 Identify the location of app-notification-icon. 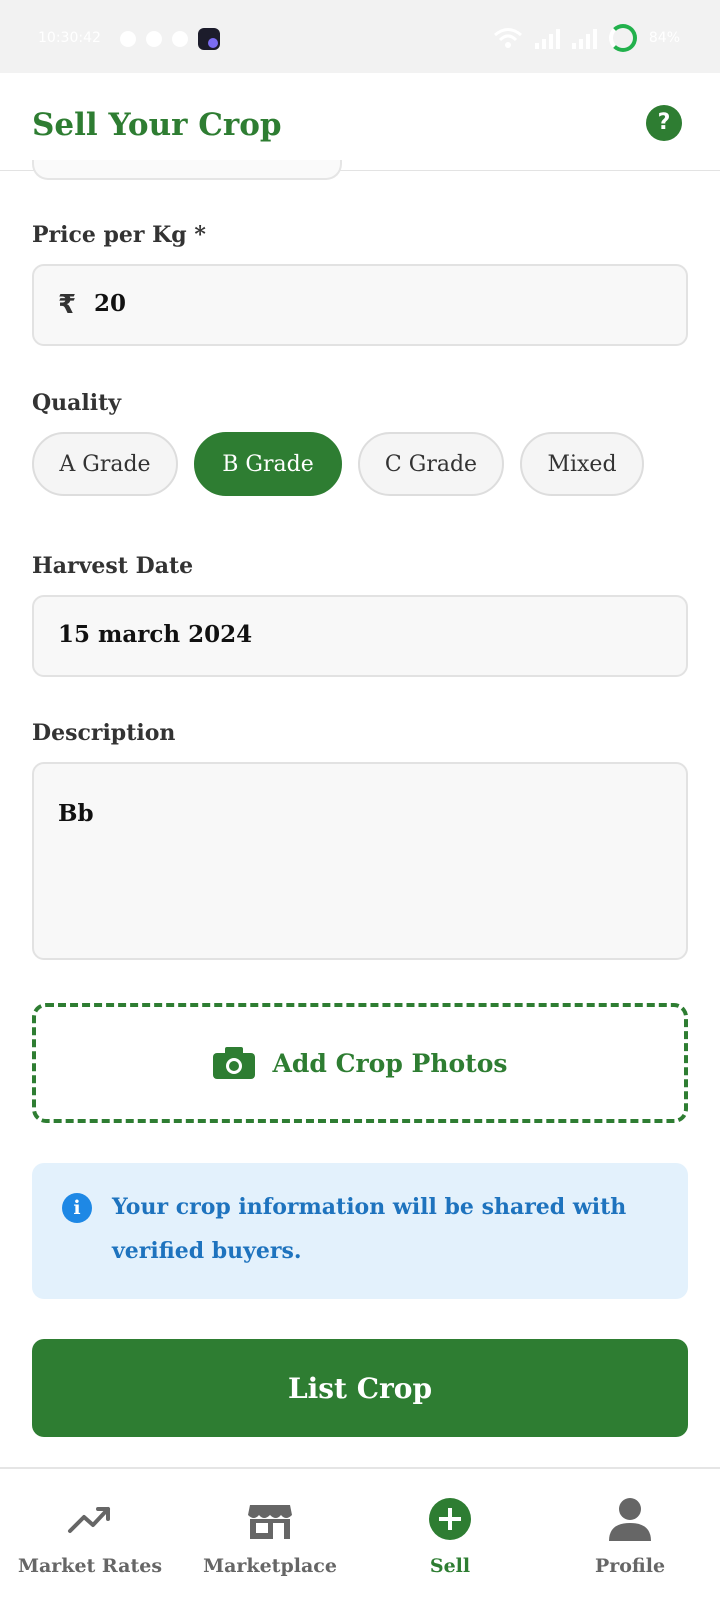
(209, 39).